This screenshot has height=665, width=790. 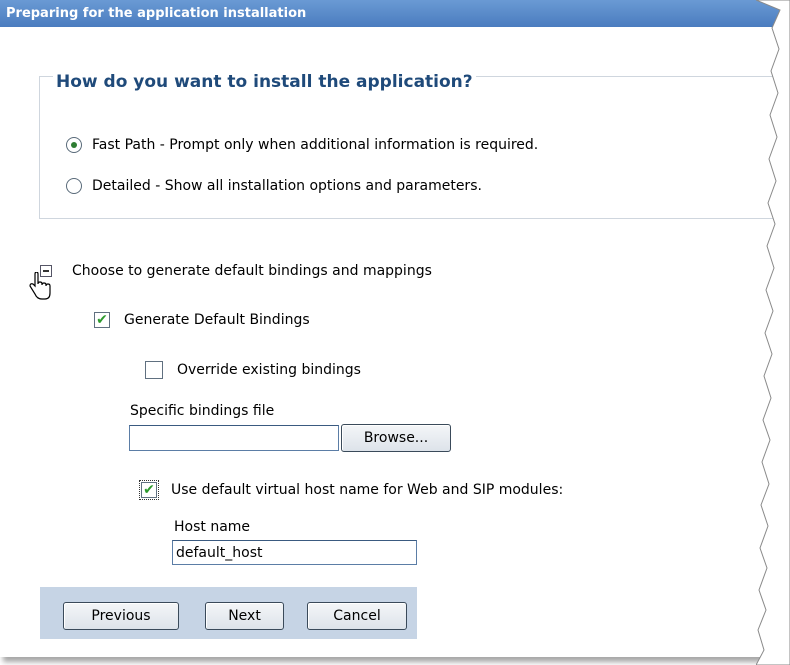 What do you see at coordinates (40, 286) in the screenshot?
I see `hand-cursor-icon` at bounding box center [40, 286].